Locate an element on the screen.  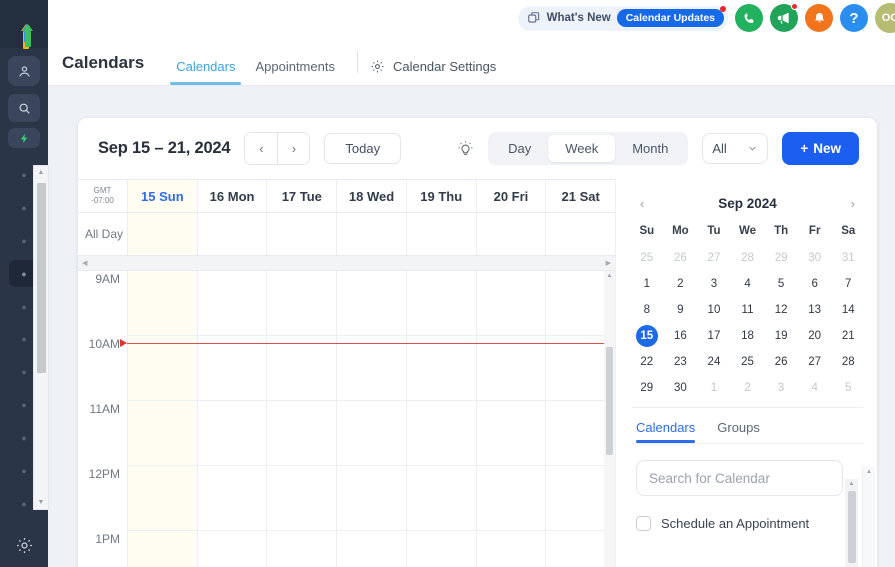
mini-day: 12 is located at coordinates (781, 310).